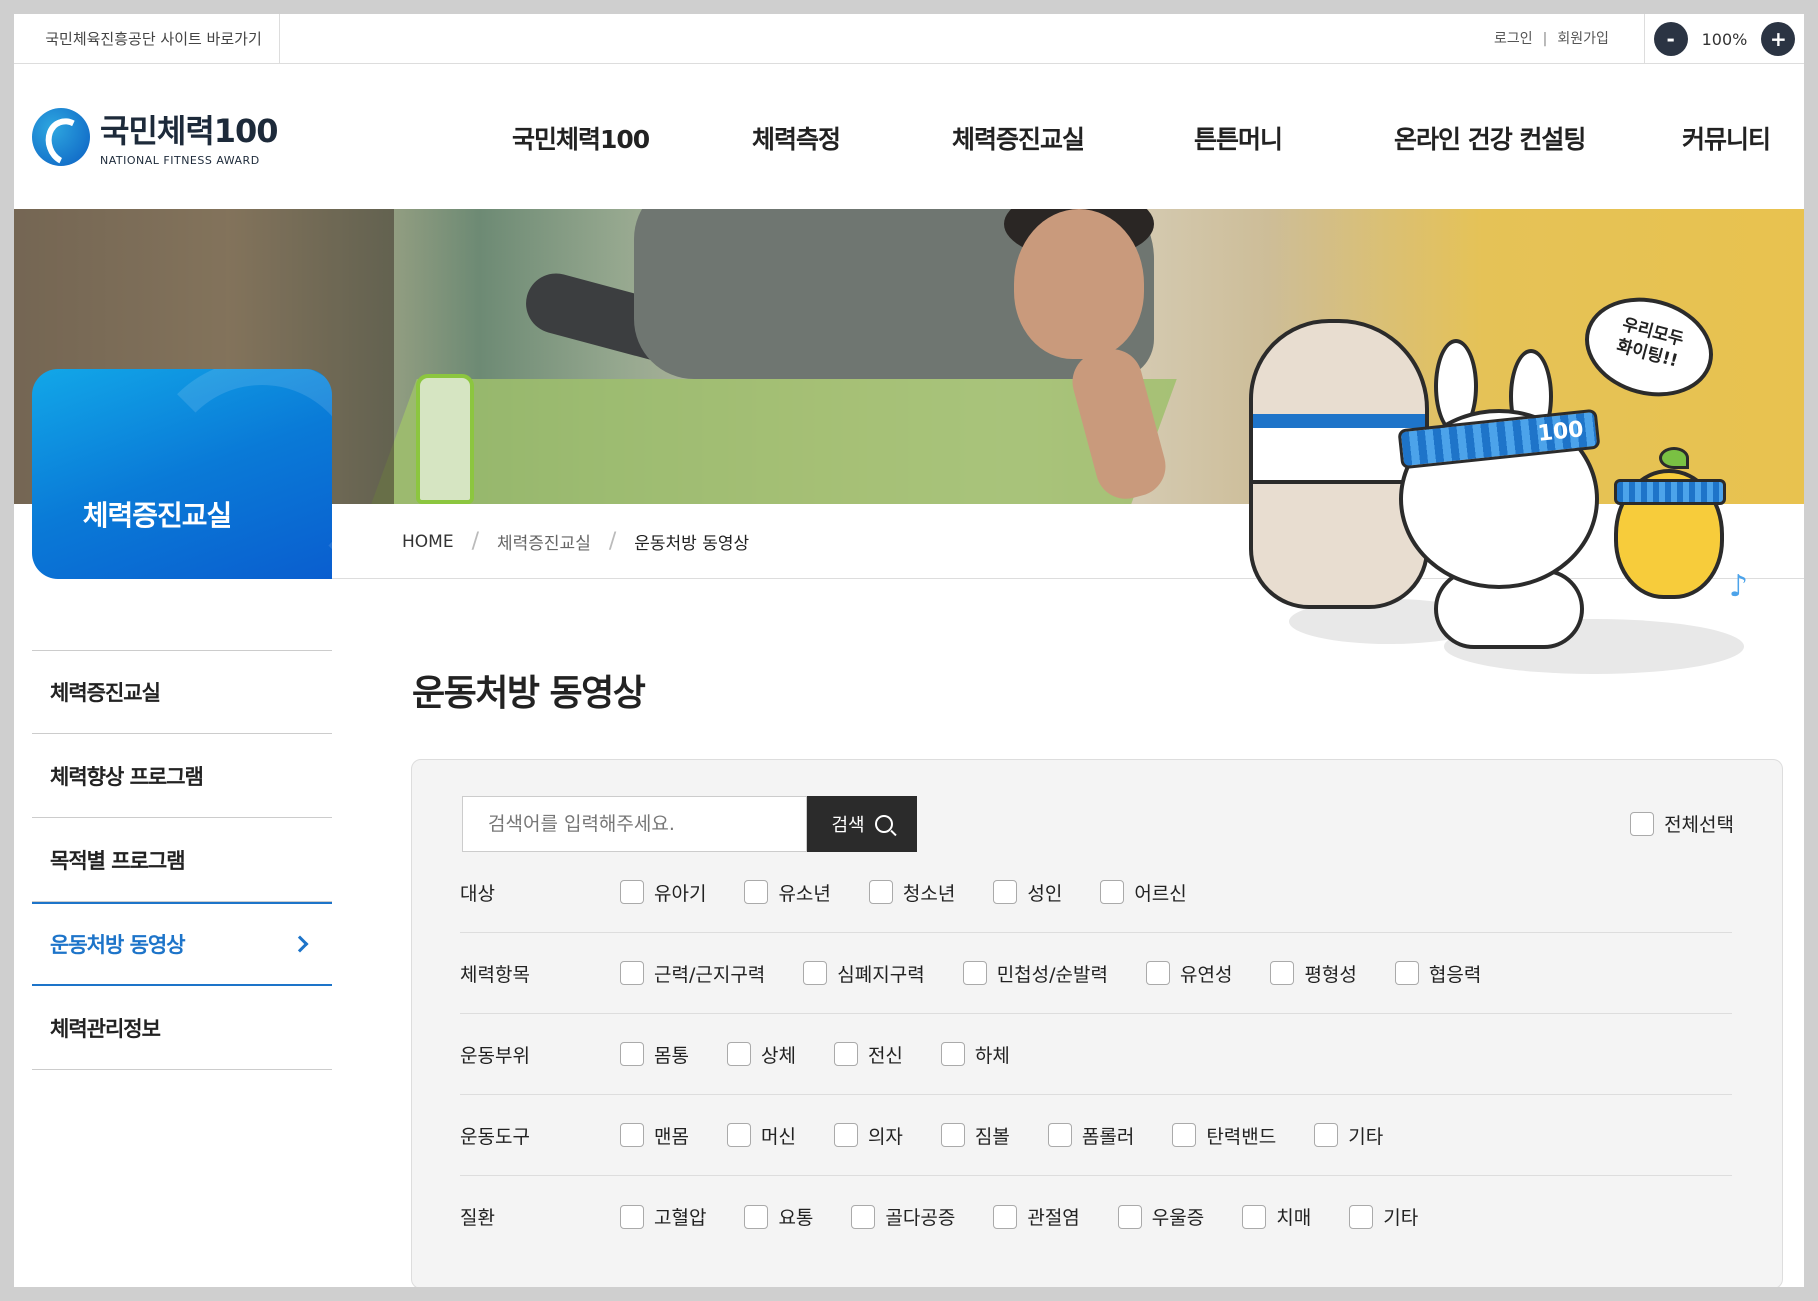 Image resolution: width=1818 pixels, height=1301 pixels. Describe the element at coordinates (992, 1055) in the screenshot. I see `checkbox-label: 하체` at that location.